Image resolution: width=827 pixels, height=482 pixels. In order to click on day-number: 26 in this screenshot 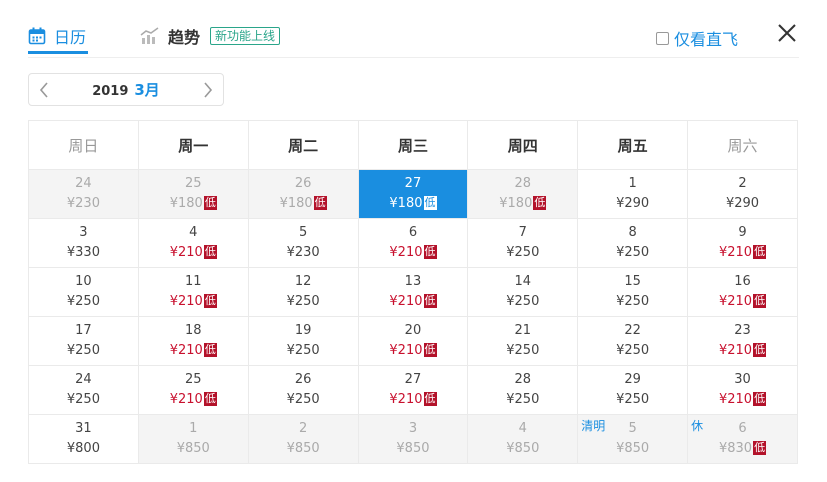, I will do `click(303, 183)`.